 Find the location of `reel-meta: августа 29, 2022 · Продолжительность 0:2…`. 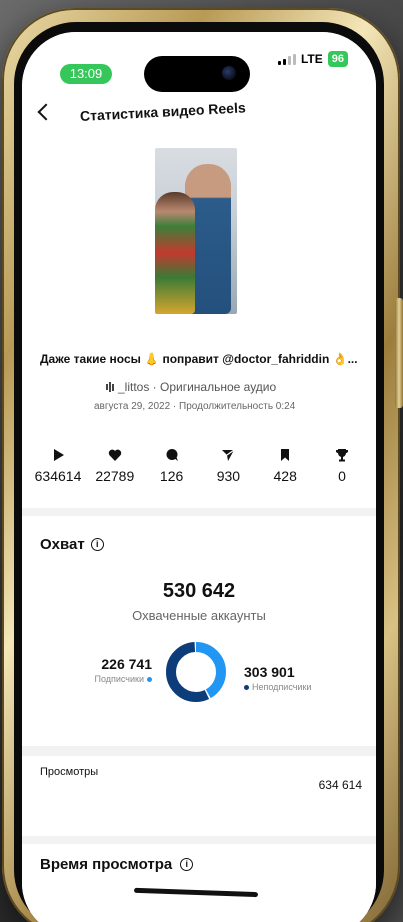

reel-meta: августа 29, 2022 · Продолжительность 0:2… is located at coordinates (195, 406).